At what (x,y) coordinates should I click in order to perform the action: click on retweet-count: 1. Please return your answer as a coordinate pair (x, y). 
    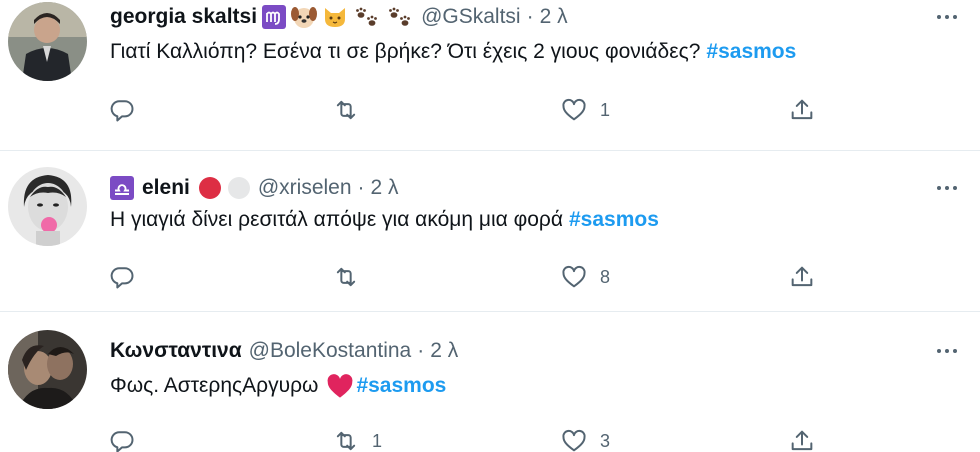
    Looking at the image, I should click on (377, 440).